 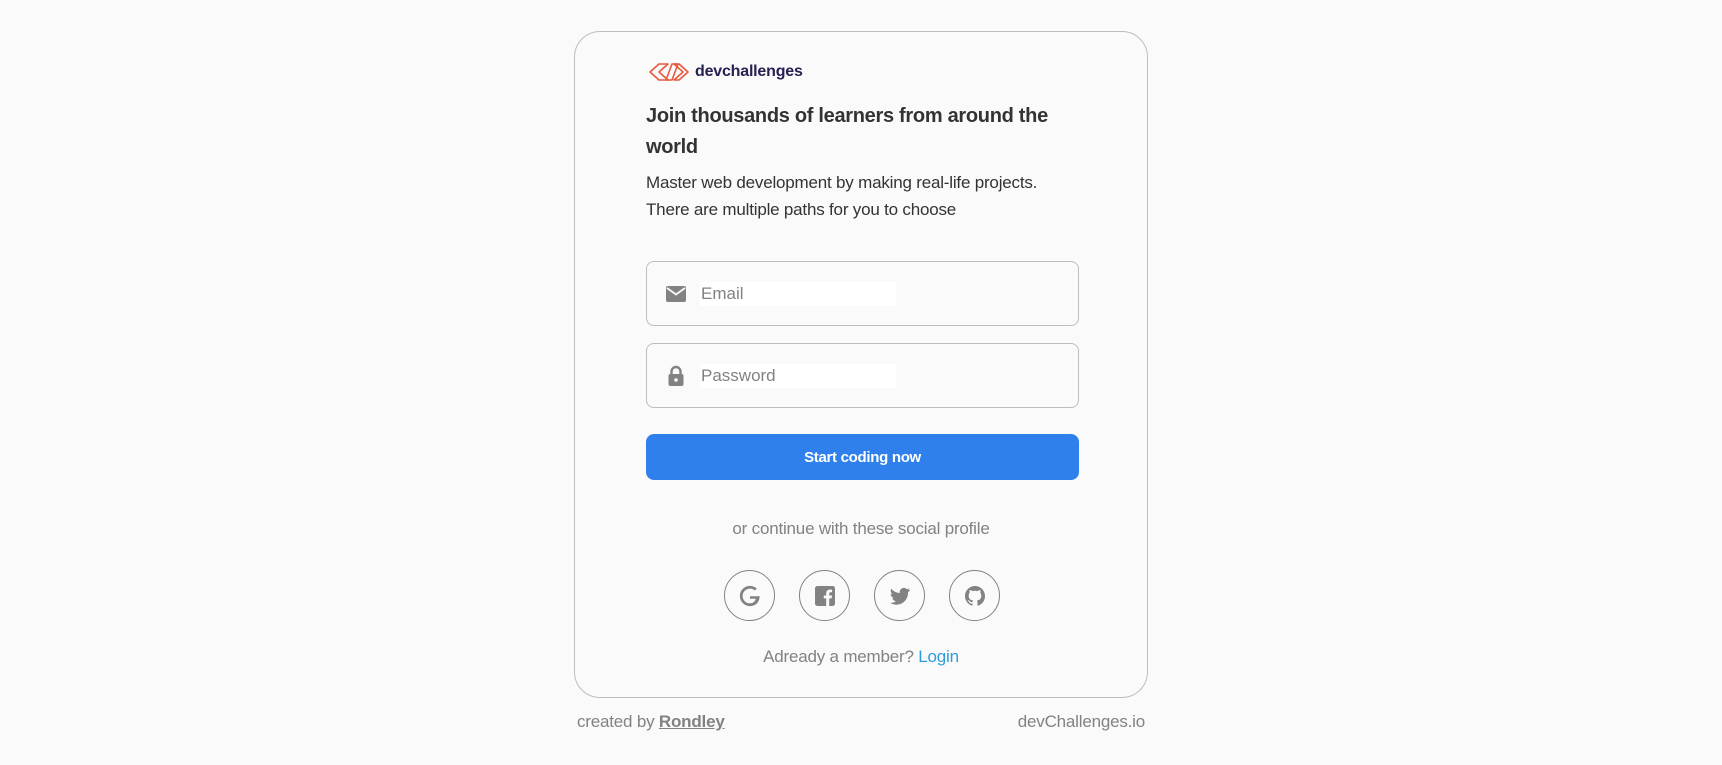 I want to click on member-text: Adready a member?, so click(x=838, y=656).